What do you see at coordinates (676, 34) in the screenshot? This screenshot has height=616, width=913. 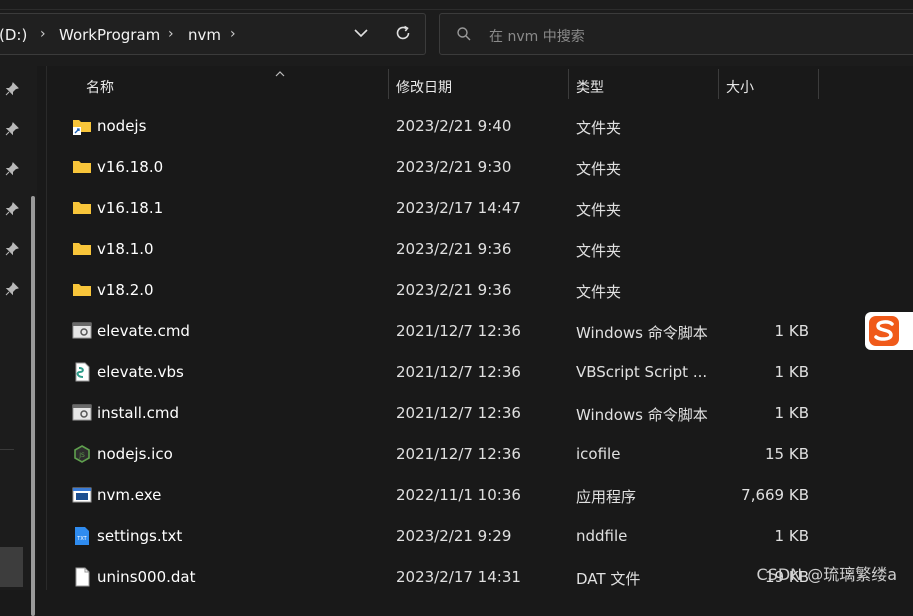 I see `search-input: 在 nvm 中搜索` at bounding box center [676, 34].